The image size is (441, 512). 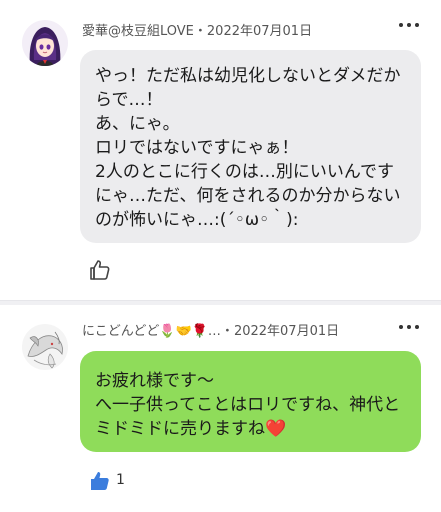 I want to click on username: 愛華@枝豆組LOVE, so click(x=138, y=31).